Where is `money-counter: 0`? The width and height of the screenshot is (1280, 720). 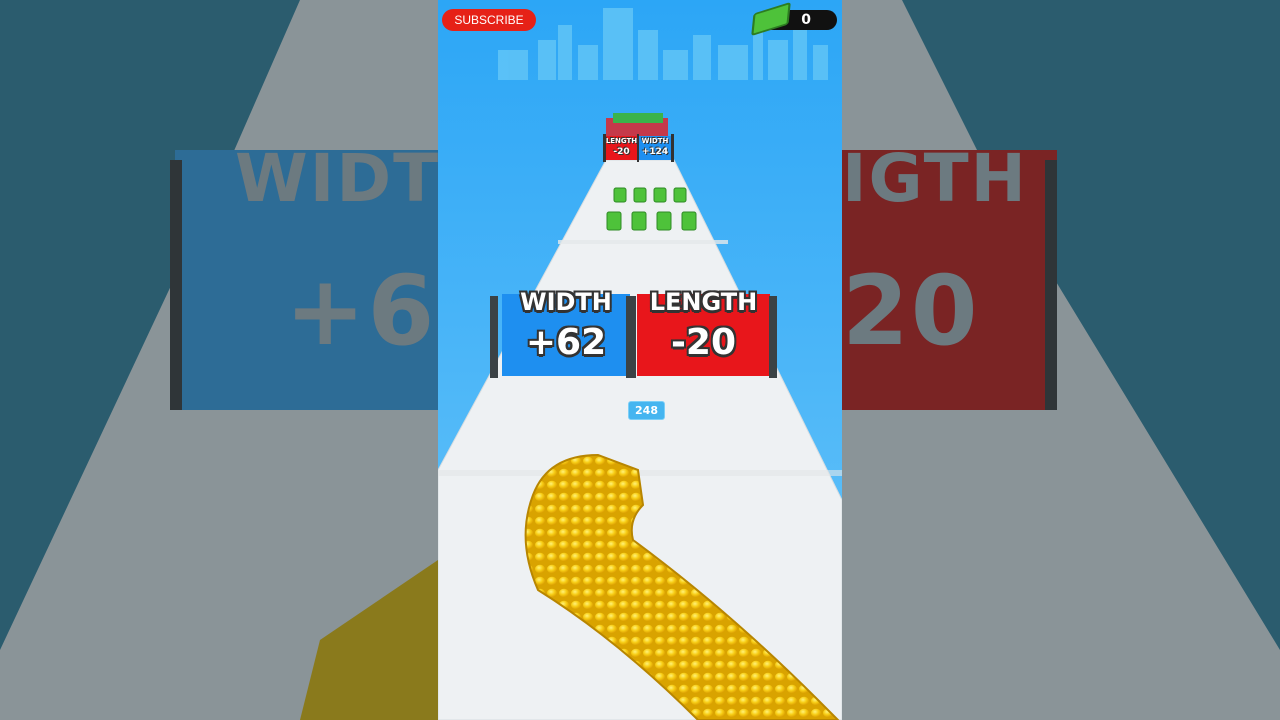
money-counter: 0 is located at coordinates (794, 19).